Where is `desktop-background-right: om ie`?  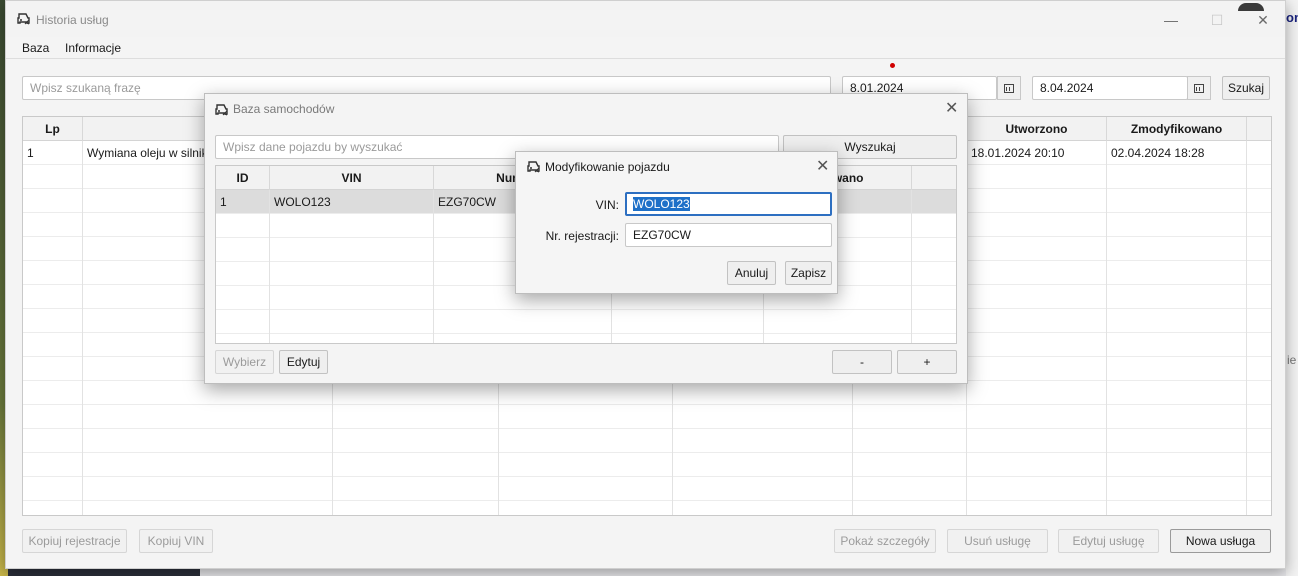 desktop-background-right: om ie is located at coordinates (1292, 288).